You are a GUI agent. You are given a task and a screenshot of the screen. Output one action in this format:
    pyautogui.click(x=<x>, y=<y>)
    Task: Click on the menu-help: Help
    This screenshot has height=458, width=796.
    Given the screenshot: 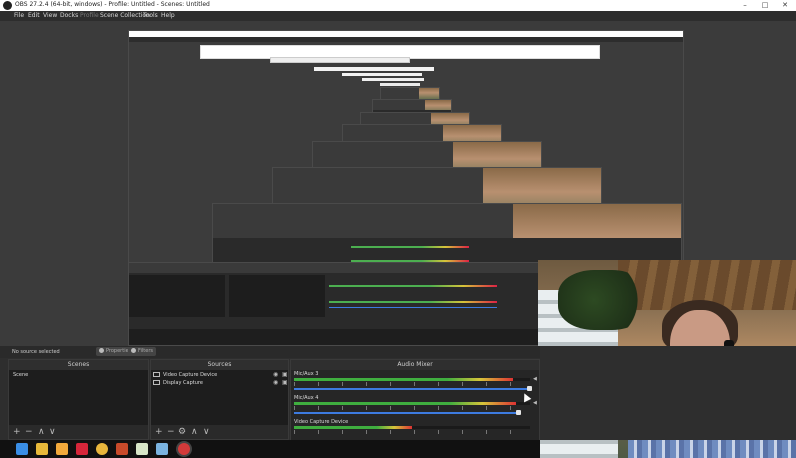 What is the action you would take?
    pyautogui.click(x=168, y=15)
    